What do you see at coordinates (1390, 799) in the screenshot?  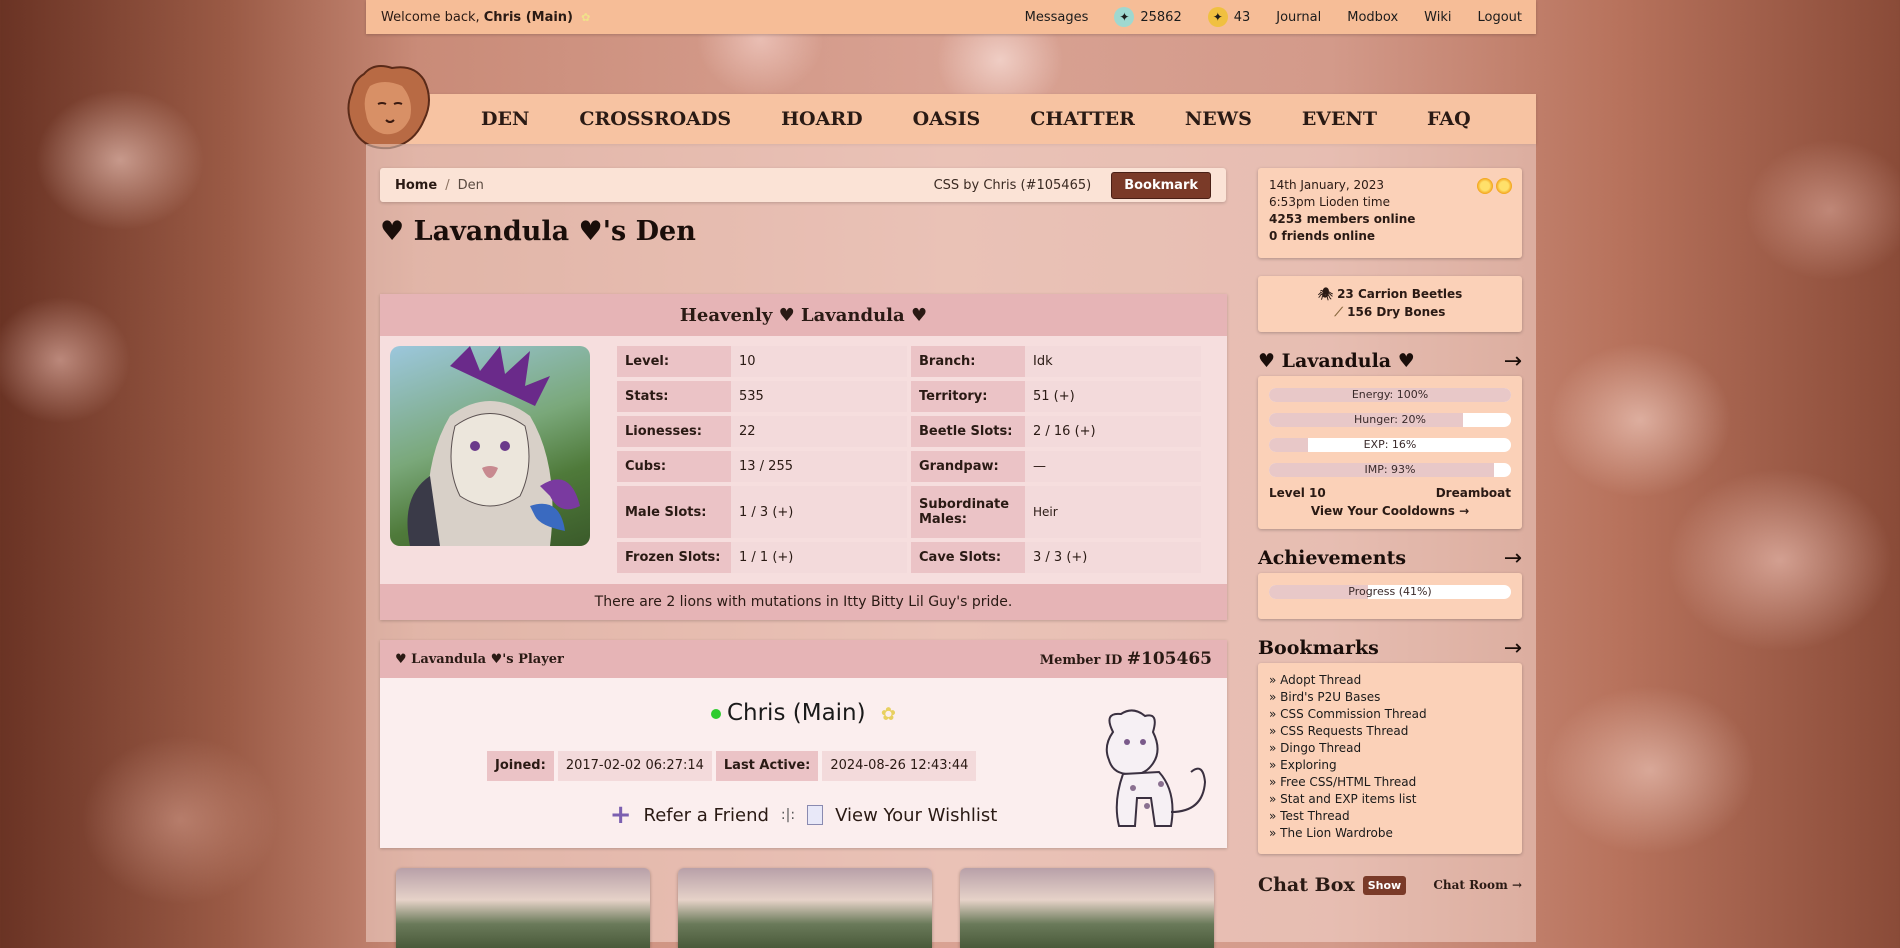 I see `bookmark-link: » Stat and EXP items list` at bounding box center [1390, 799].